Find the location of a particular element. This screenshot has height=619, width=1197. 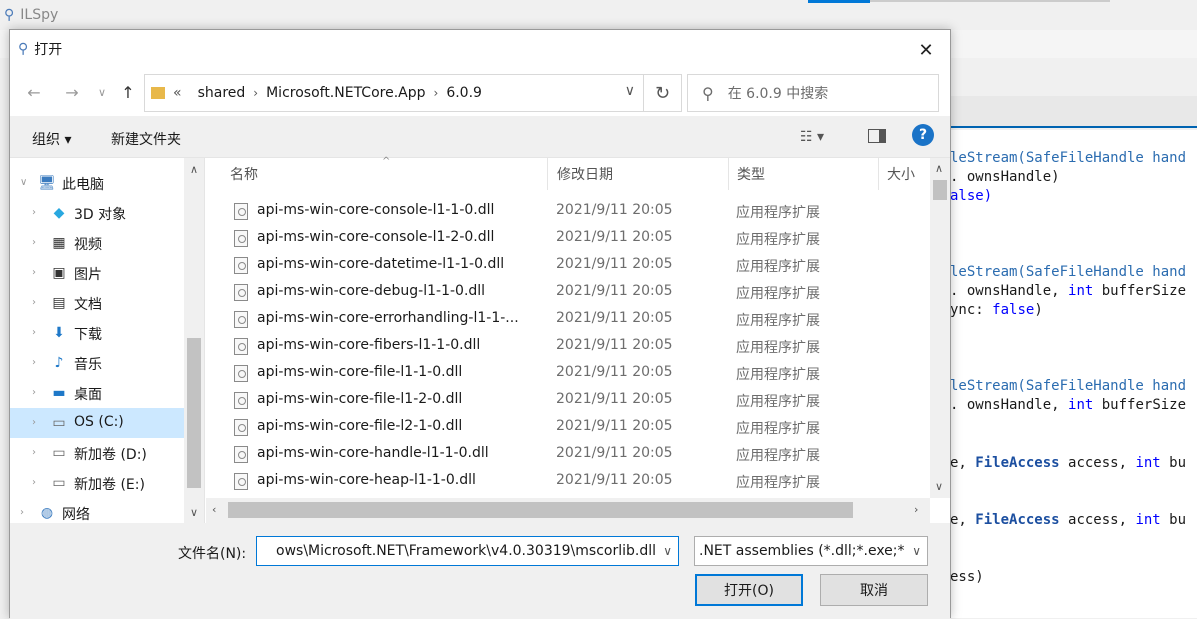

address-segment-shared: shared is located at coordinates (222, 93).